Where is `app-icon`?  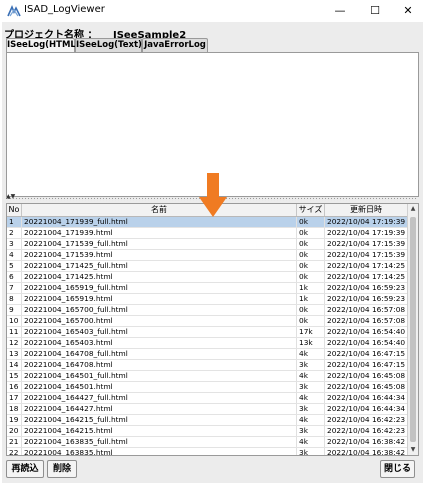
app-icon is located at coordinates (14, 10).